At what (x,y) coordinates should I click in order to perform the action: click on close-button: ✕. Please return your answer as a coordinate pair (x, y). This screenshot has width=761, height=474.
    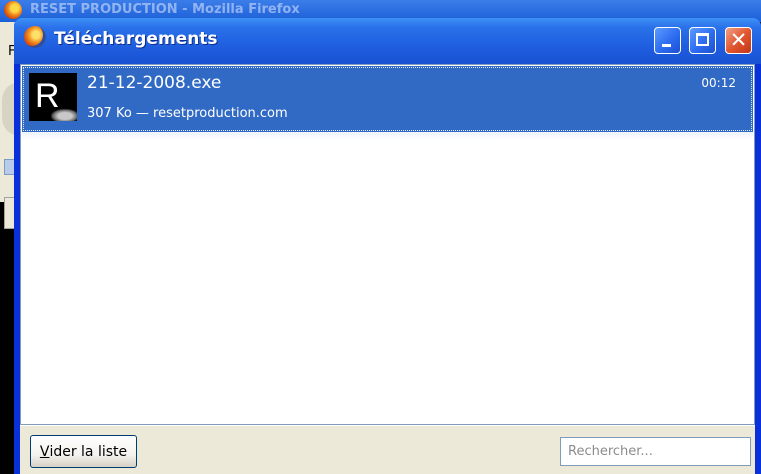
    Looking at the image, I should click on (738, 40).